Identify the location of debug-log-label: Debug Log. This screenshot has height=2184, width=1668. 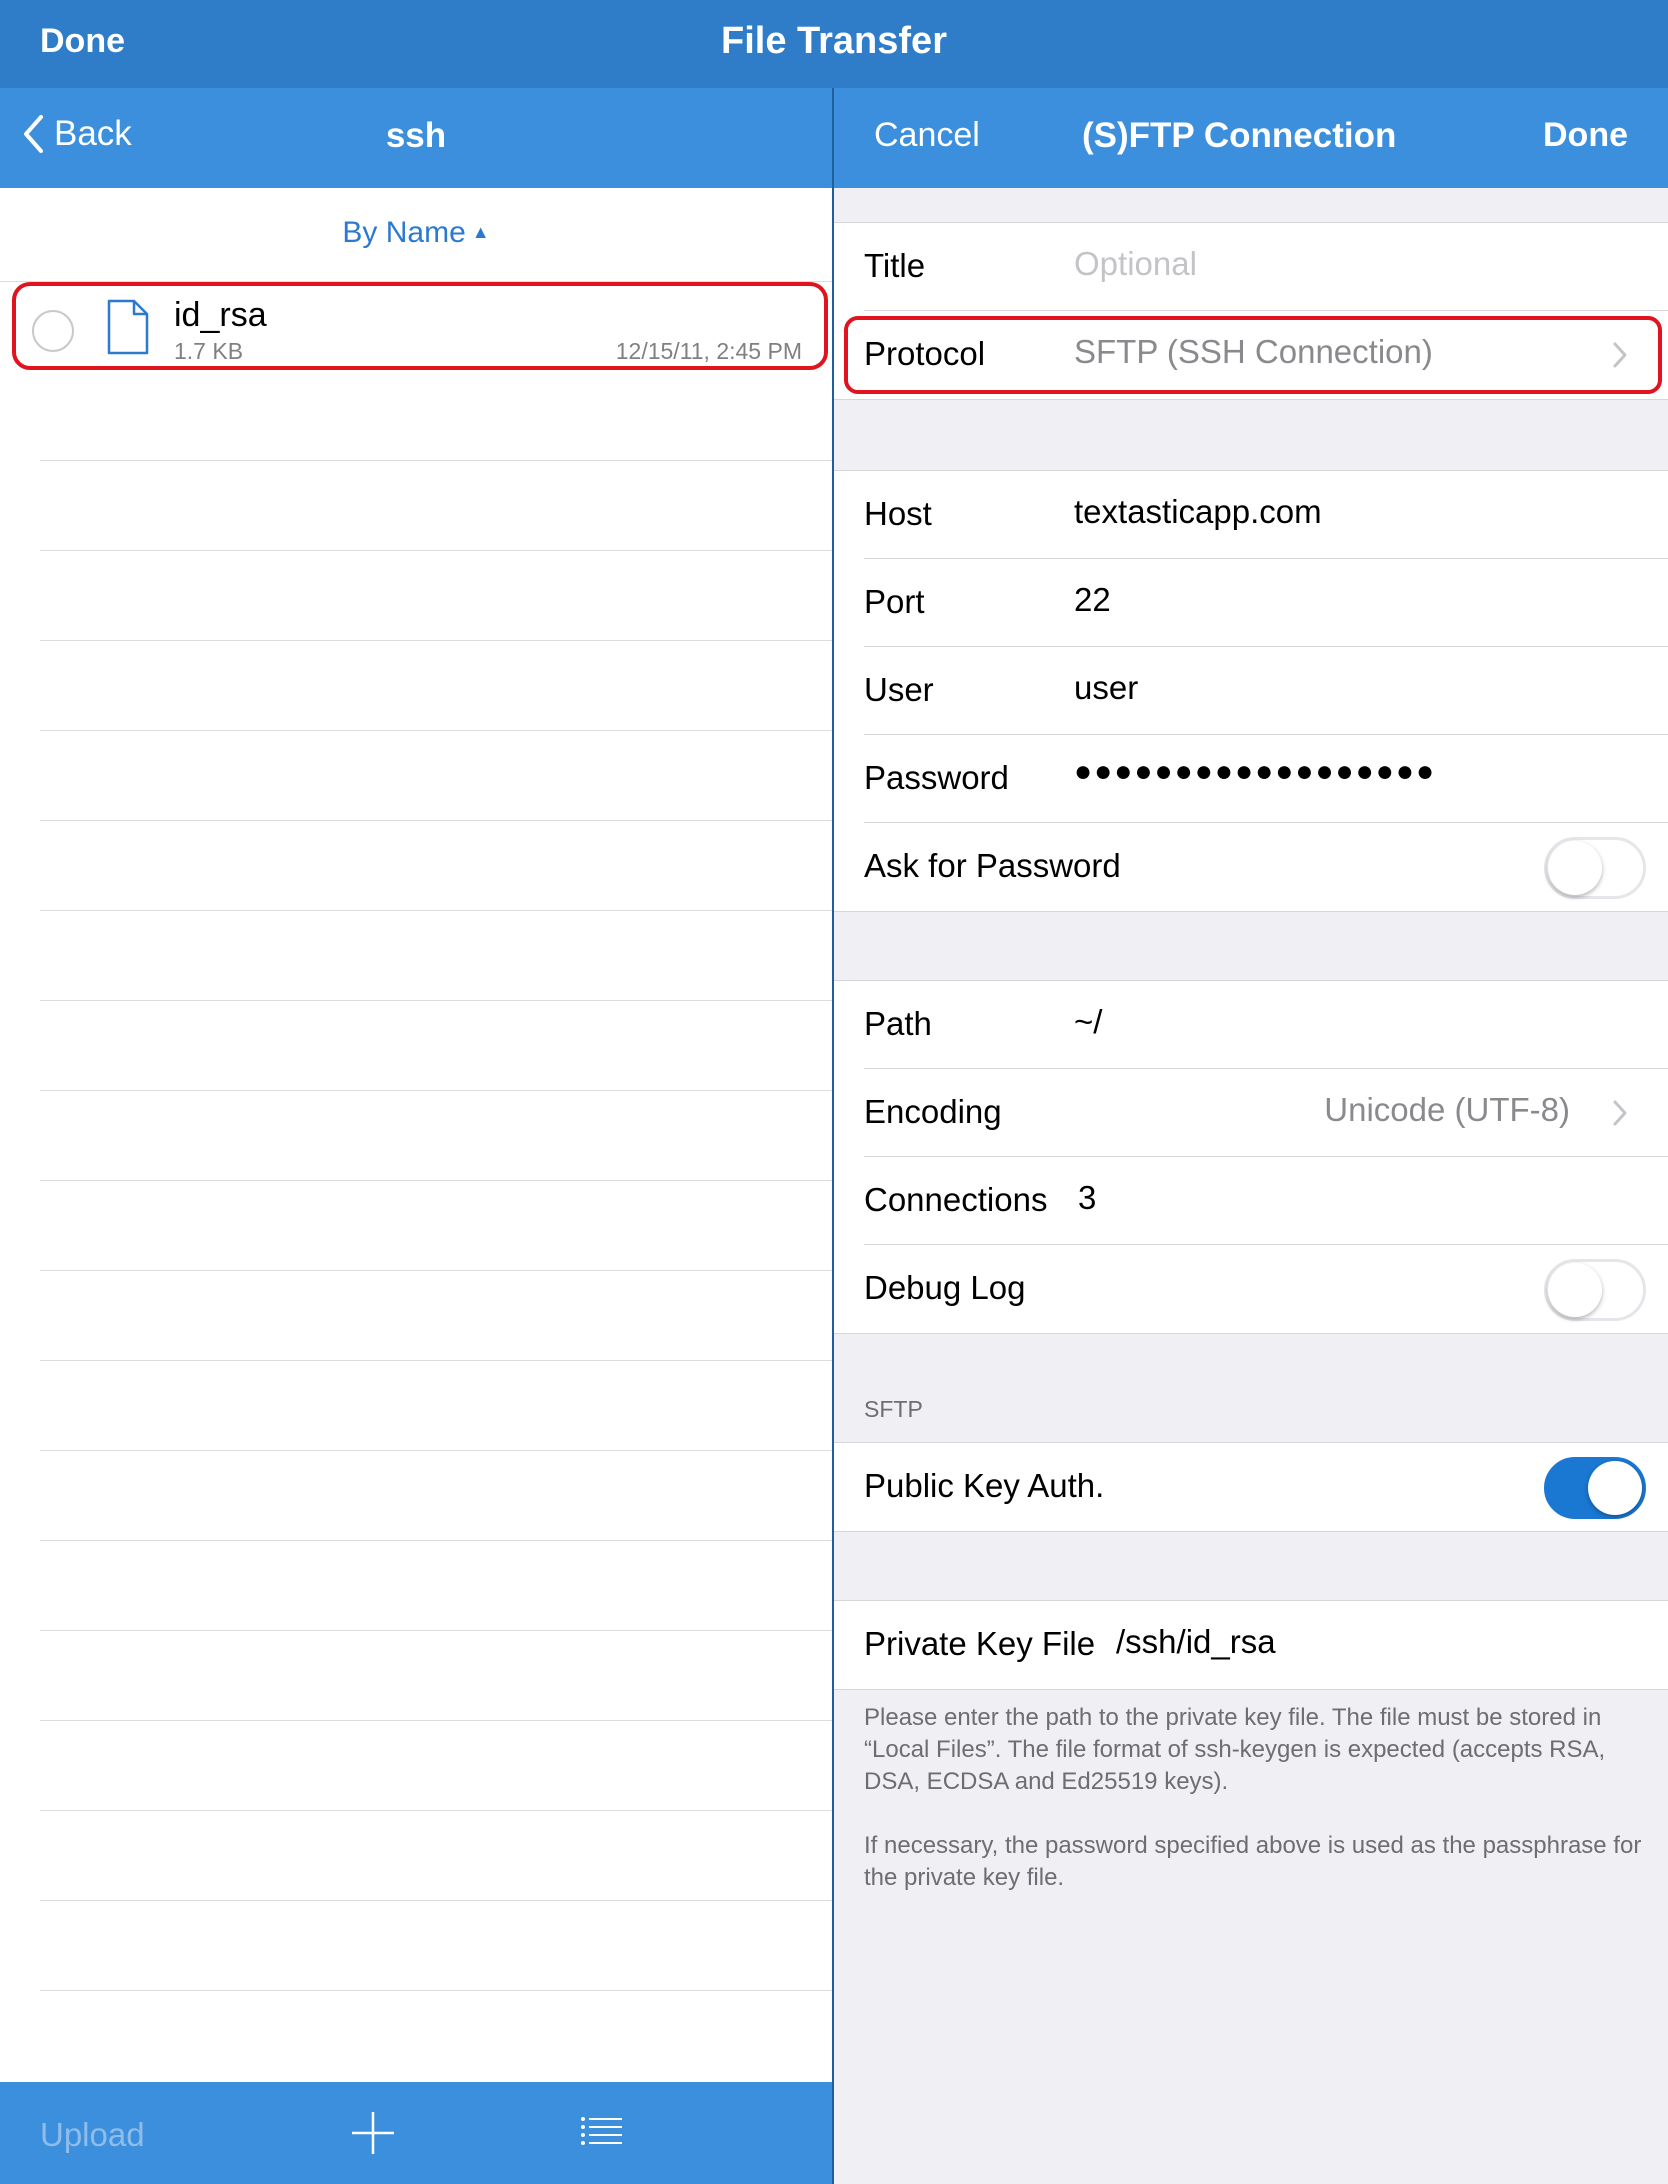
(945, 1287).